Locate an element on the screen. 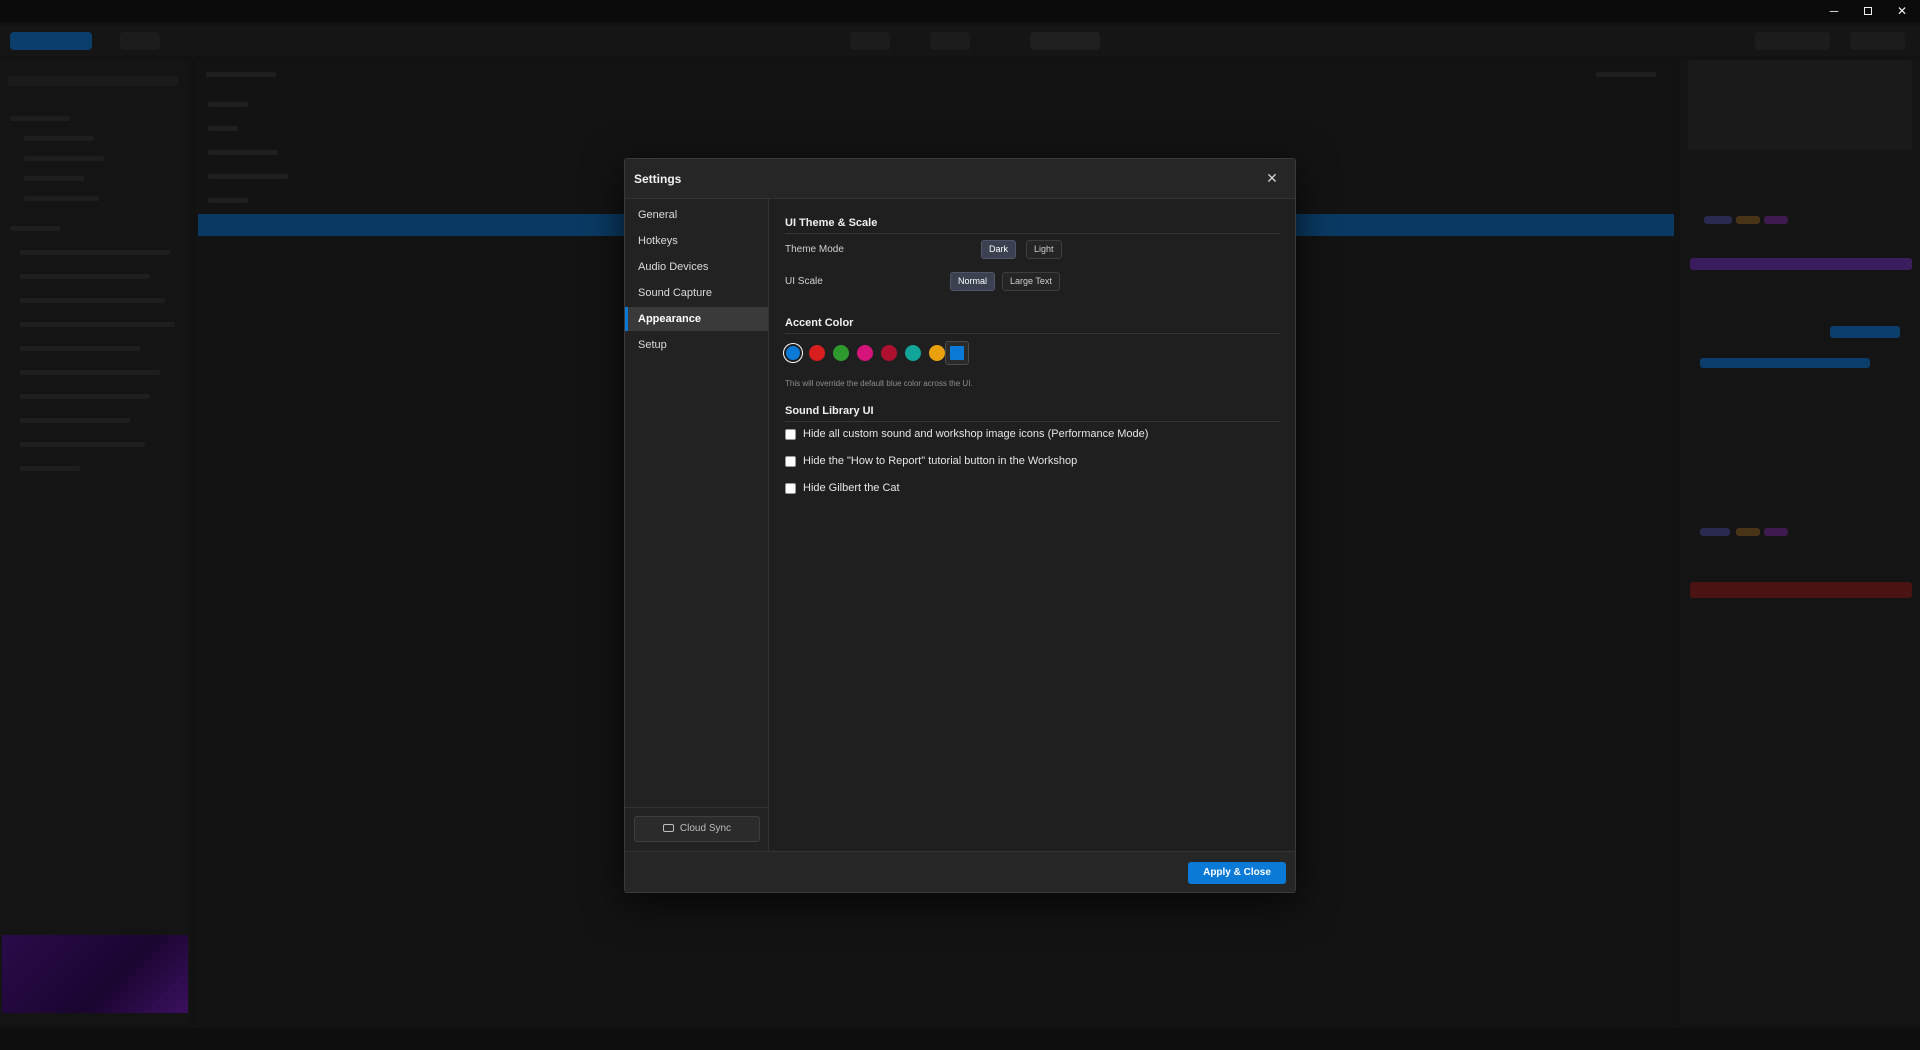  minimize-button: ─ is located at coordinates (1834, 11).